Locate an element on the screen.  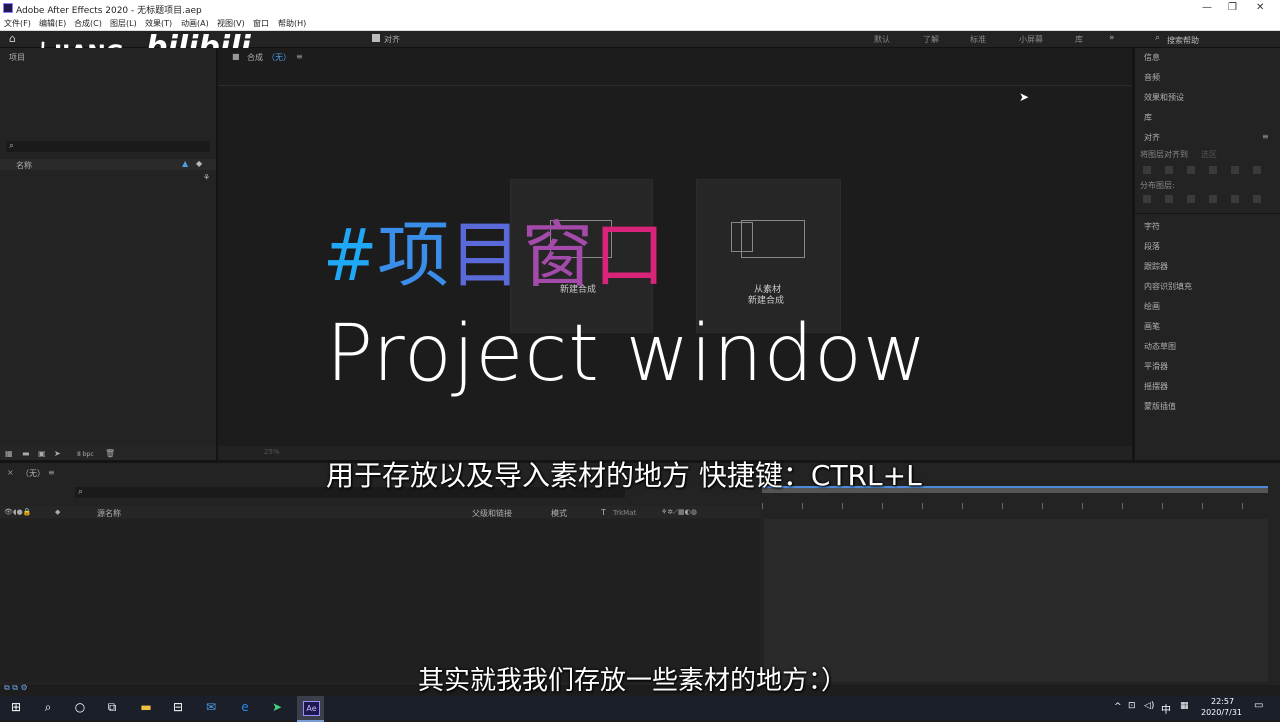
comp-name: （无） is located at coordinates (279, 57).